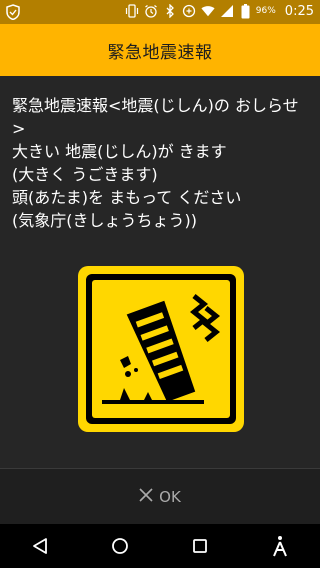 This screenshot has width=320, height=568. I want to click on back-icon, so click(40, 546).